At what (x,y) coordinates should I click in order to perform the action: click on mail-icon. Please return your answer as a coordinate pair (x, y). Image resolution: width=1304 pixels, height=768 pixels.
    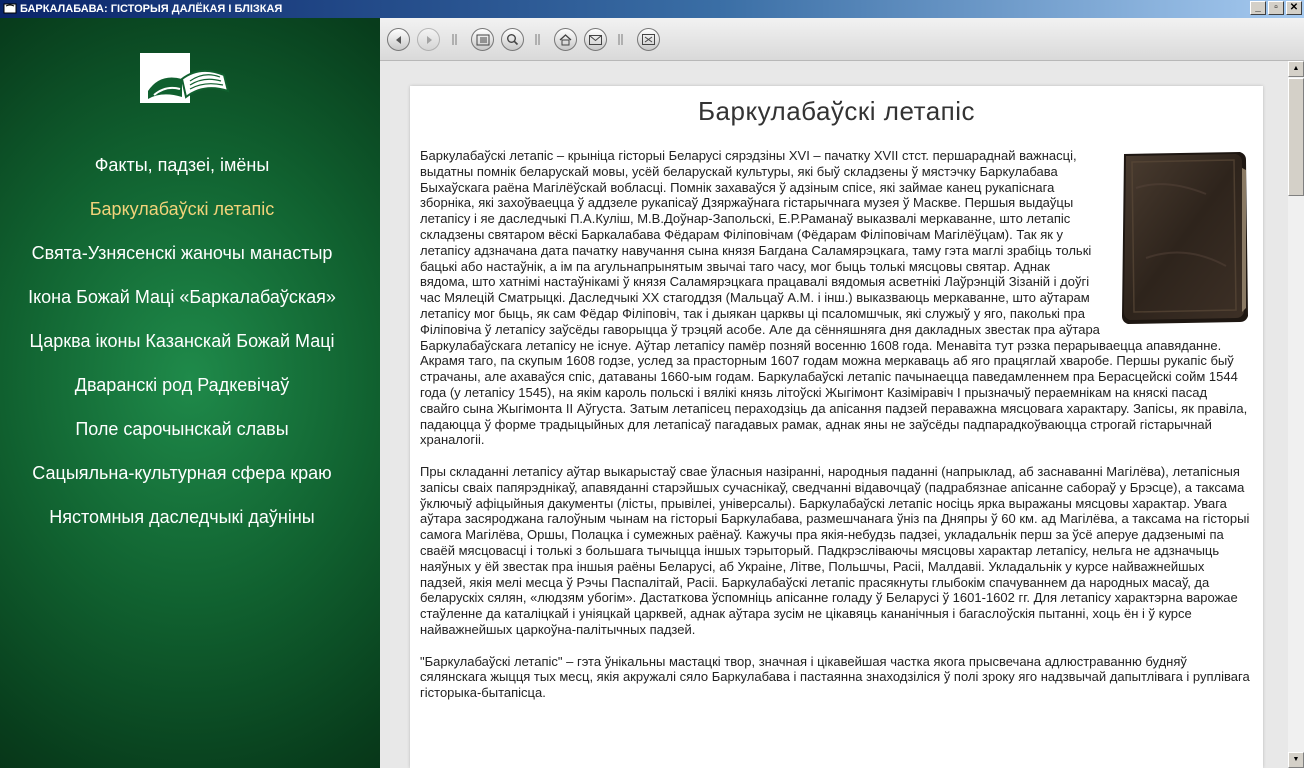
    Looking at the image, I should click on (595, 39).